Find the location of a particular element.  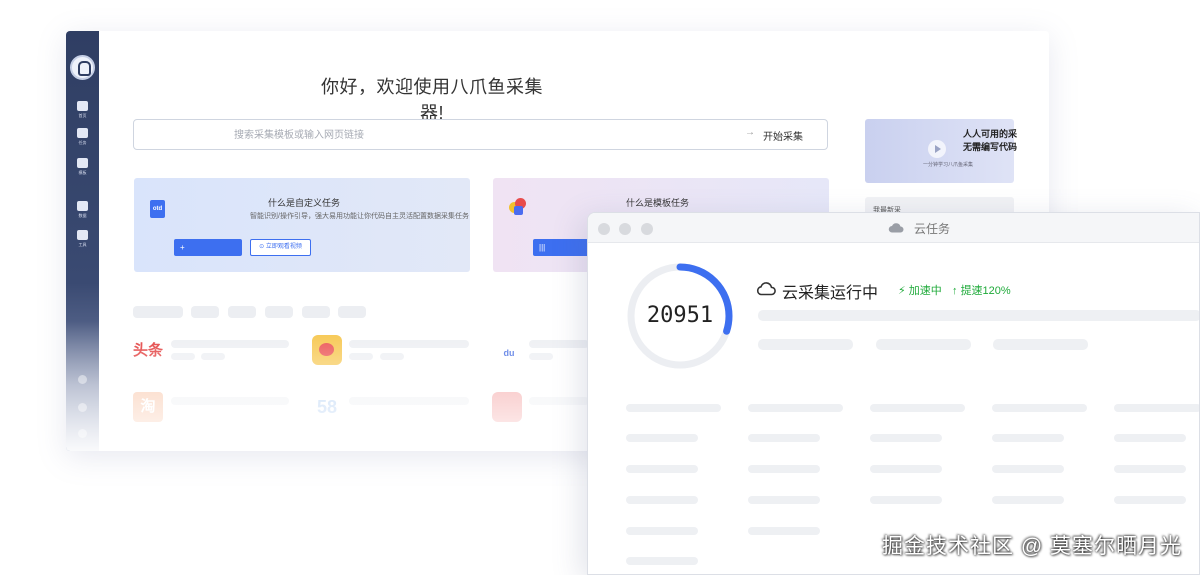

cloud-icon is located at coordinates (896, 228).